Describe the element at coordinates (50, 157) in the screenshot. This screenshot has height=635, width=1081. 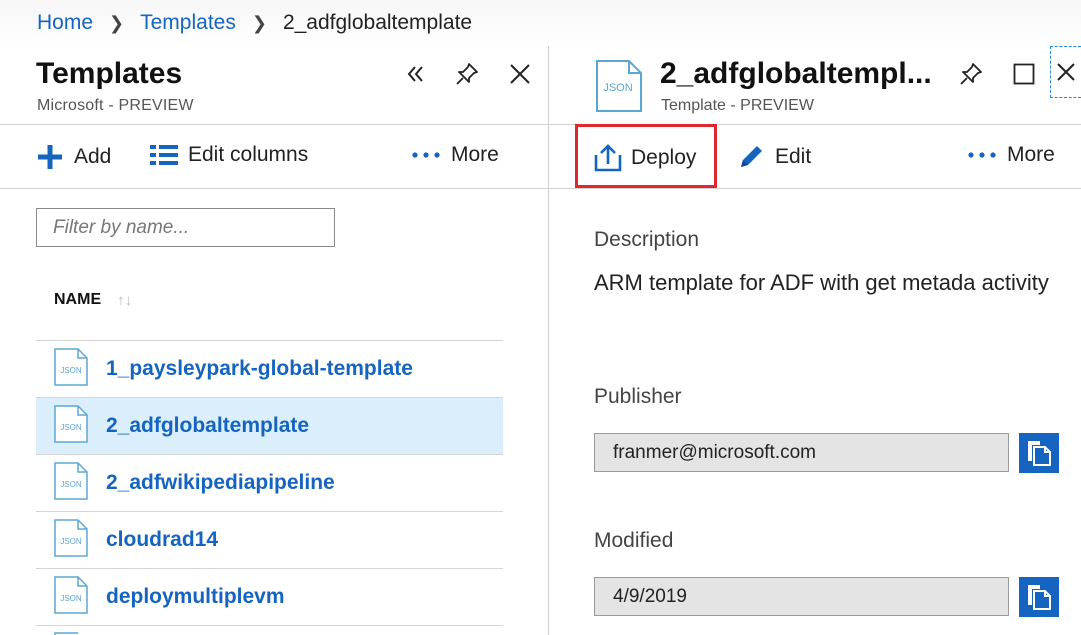
I see `plus-icon` at that location.